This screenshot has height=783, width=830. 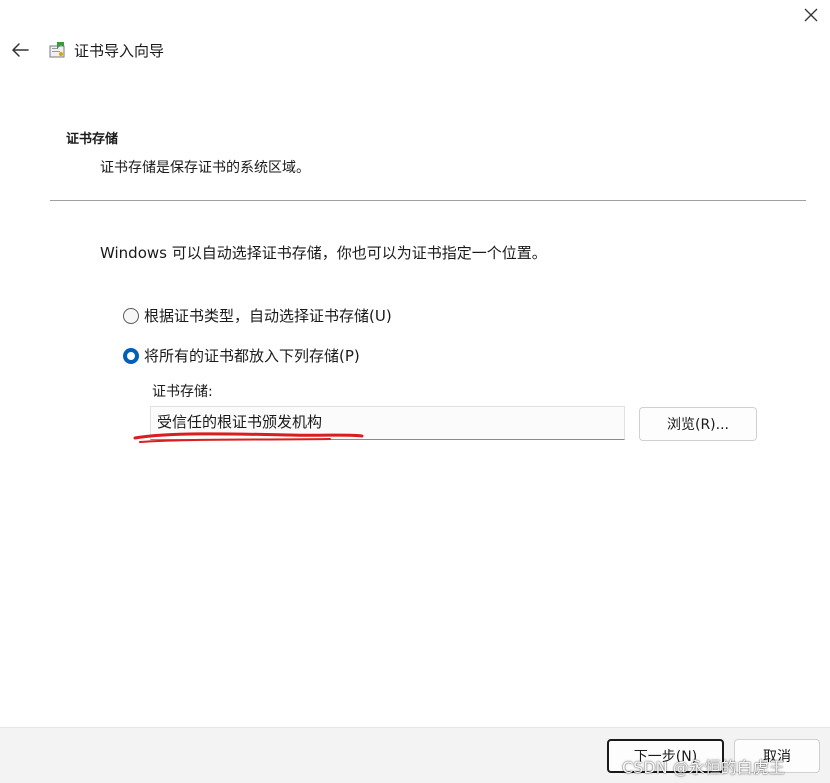 I want to click on back-button, so click(x=20, y=50).